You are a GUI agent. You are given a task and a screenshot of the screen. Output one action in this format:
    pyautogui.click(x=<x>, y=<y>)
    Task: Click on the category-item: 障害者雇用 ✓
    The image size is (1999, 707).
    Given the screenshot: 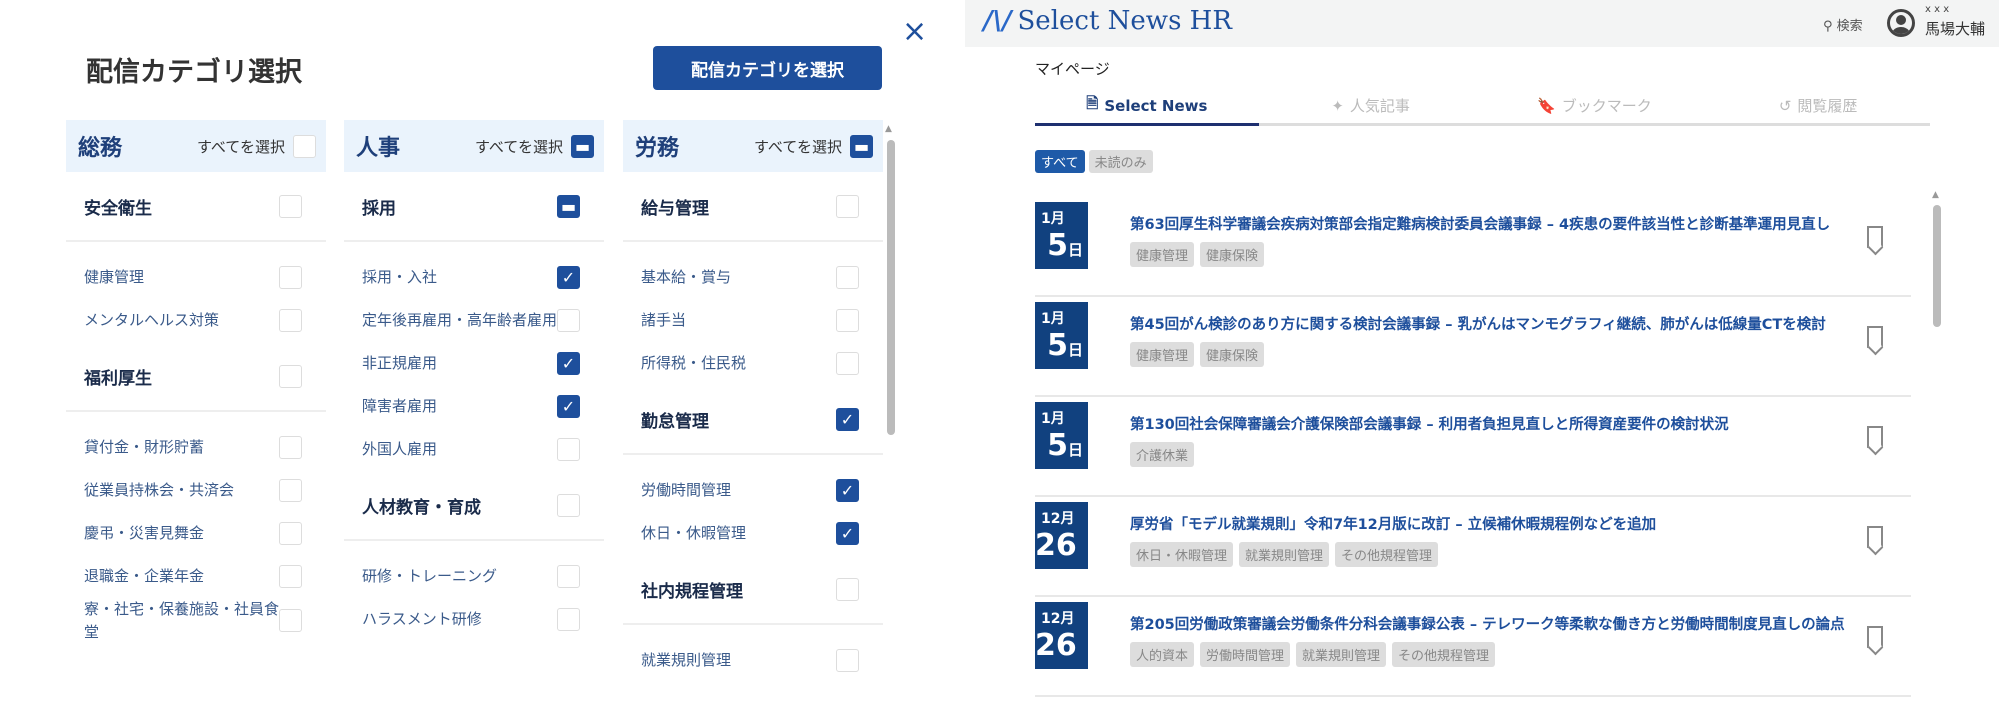 What is the action you would take?
    pyautogui.click(x=474, y=406)
    